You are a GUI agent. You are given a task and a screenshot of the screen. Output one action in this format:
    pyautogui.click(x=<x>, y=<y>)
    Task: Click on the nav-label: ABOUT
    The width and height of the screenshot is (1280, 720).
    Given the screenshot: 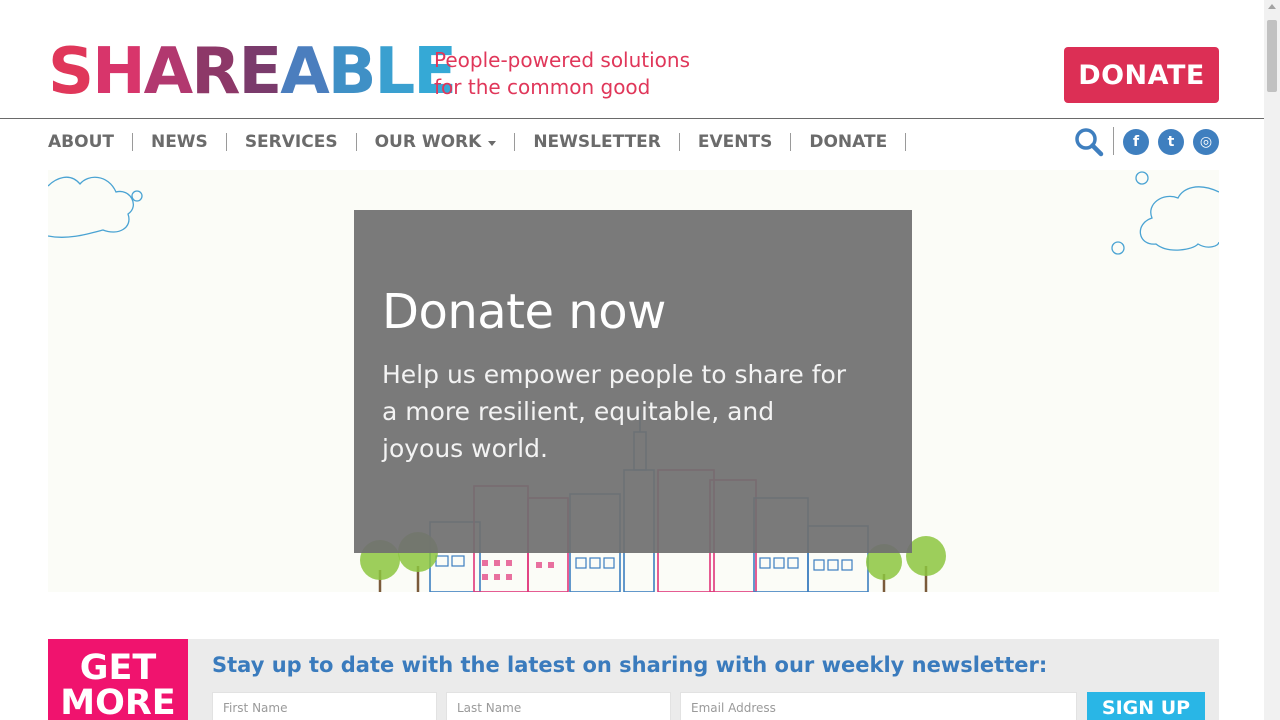 What is the action you would take?
    pyautogui.click(x=81, y=142)
    